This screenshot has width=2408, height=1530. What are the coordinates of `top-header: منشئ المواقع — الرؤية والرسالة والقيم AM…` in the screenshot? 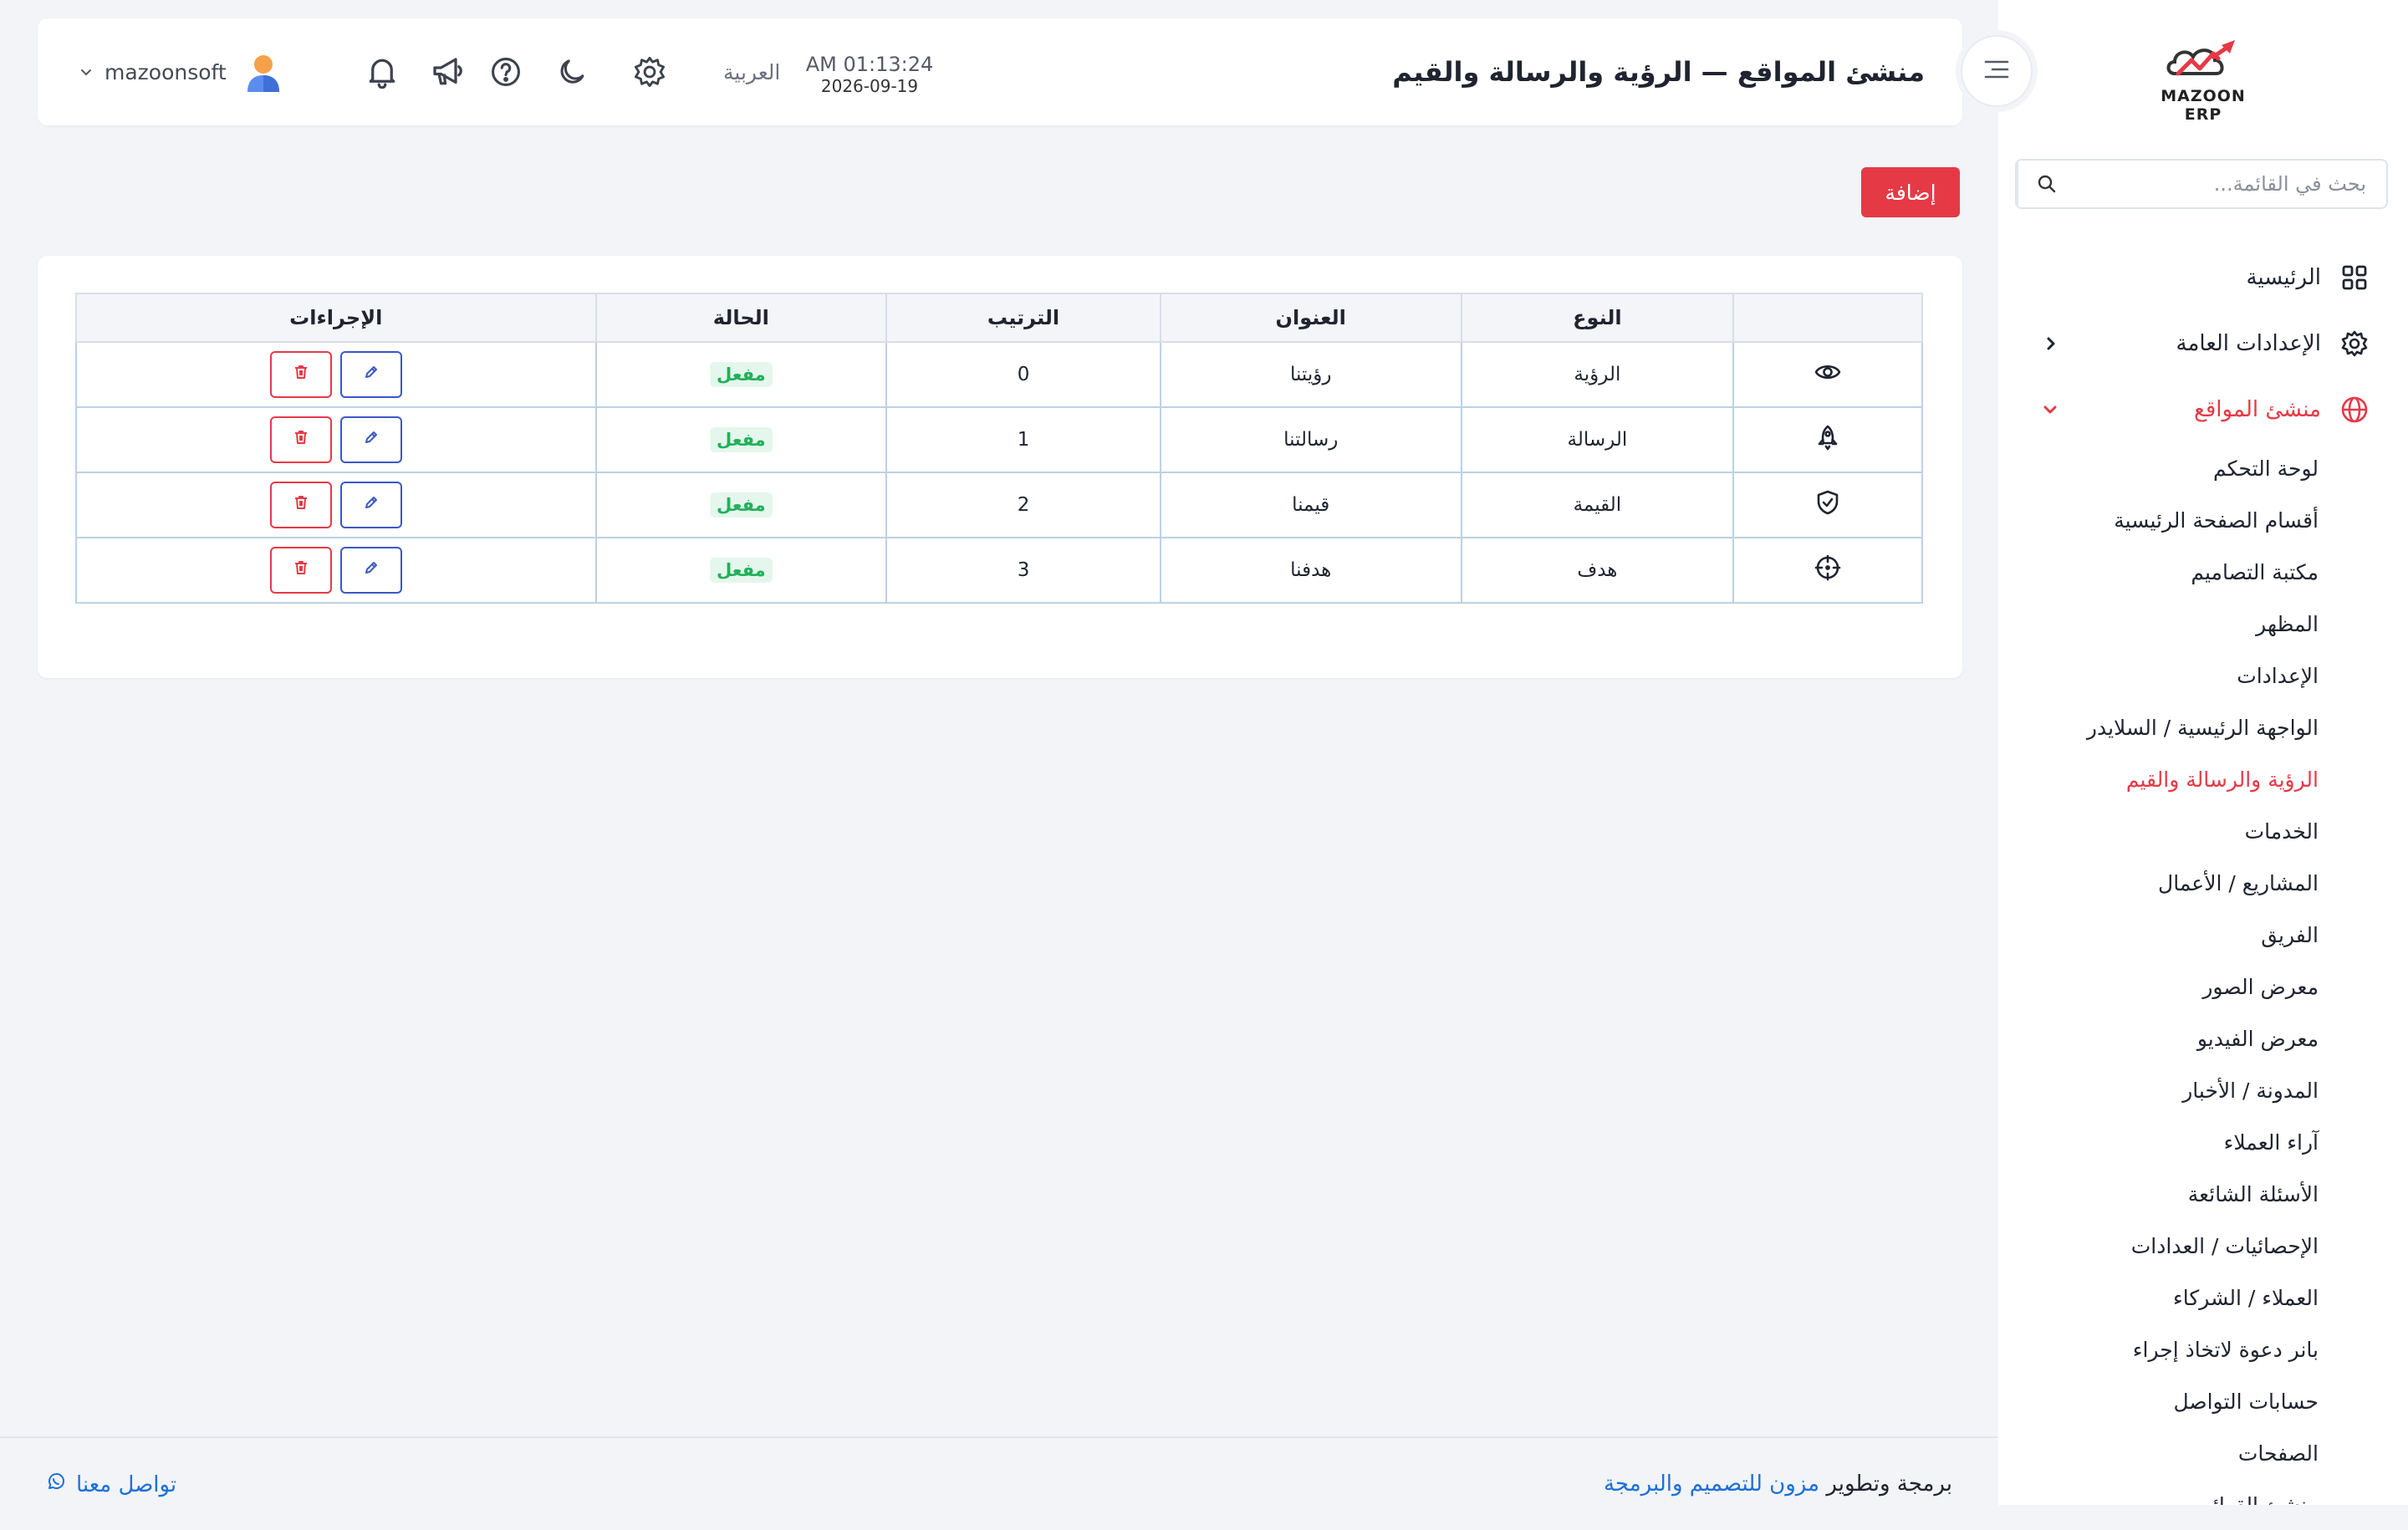 It's located at (1000, 71).